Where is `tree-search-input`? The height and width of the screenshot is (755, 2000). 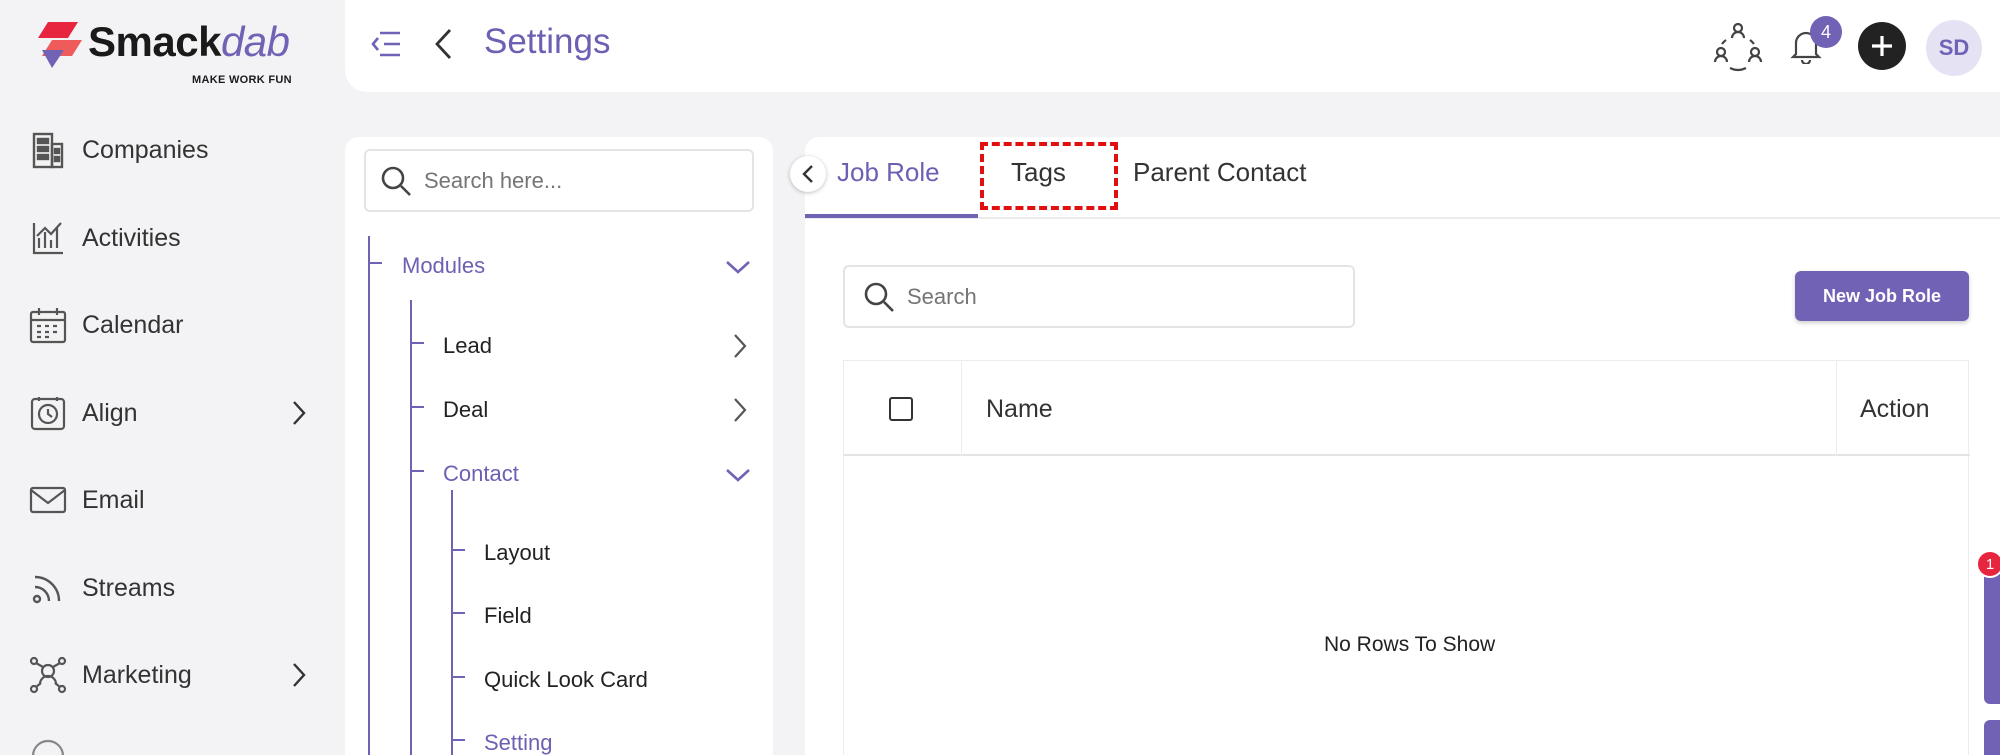
tree-search-input is located at coordinates (574, 180).